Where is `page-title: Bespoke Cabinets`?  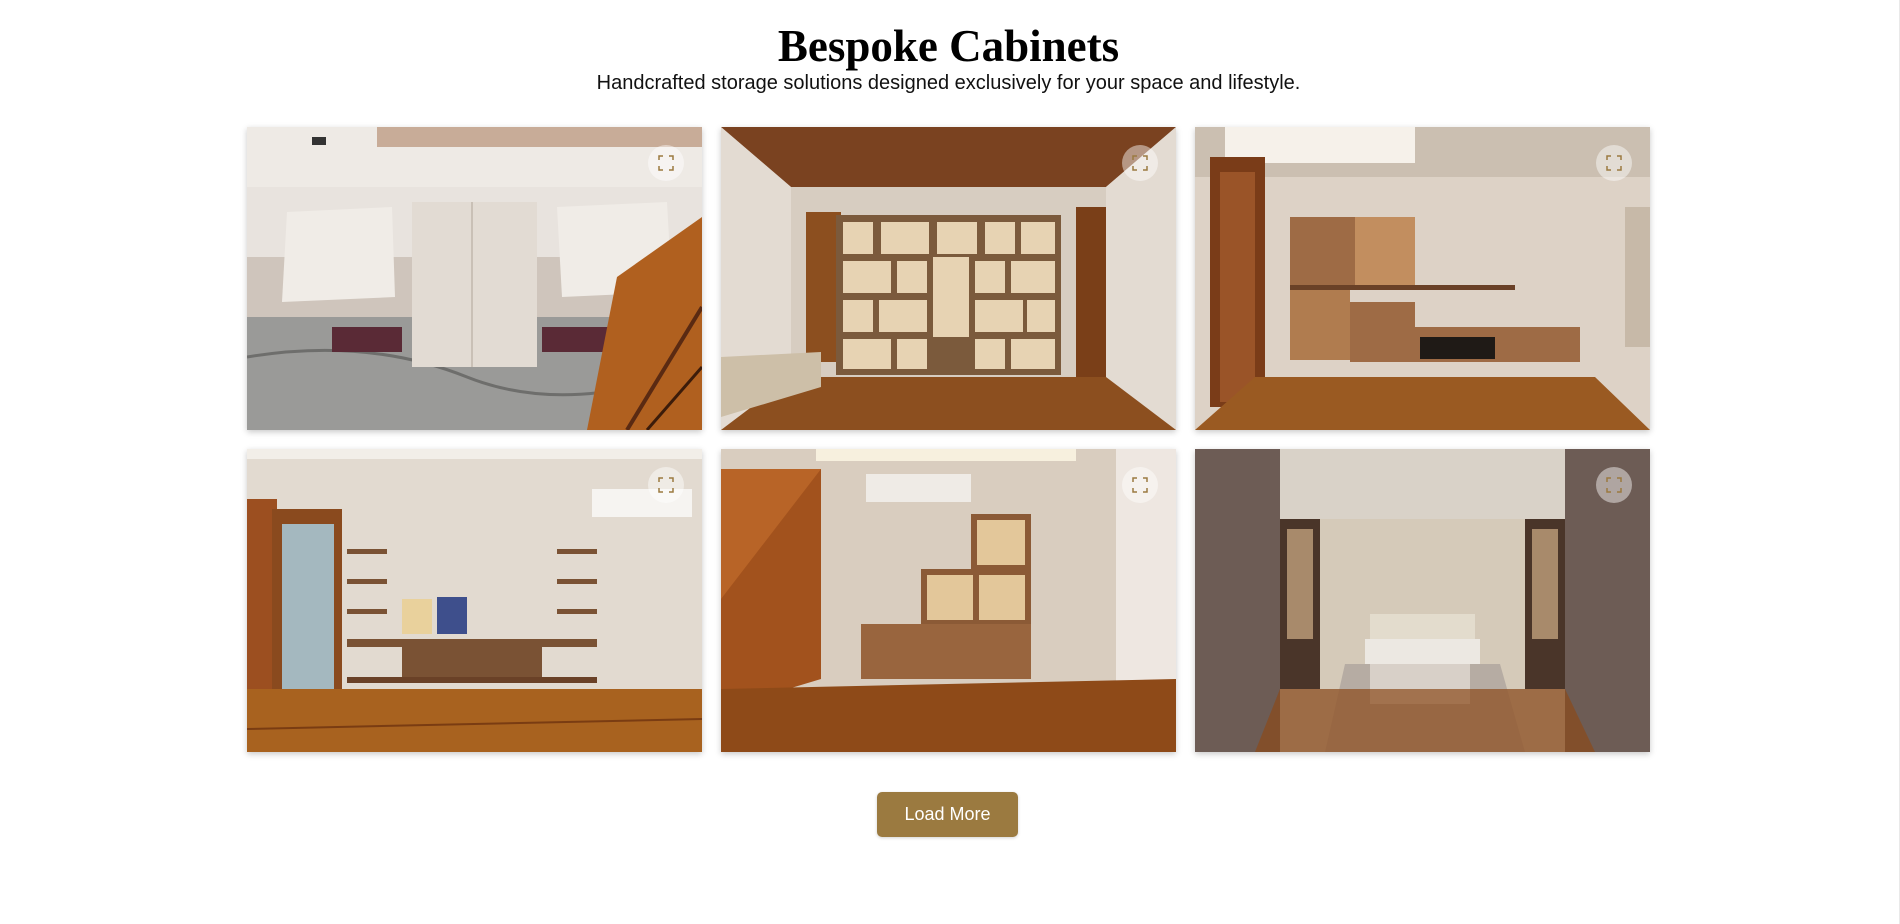 page-title: Bespoke Cabinets is located at coordinates (948, 46).